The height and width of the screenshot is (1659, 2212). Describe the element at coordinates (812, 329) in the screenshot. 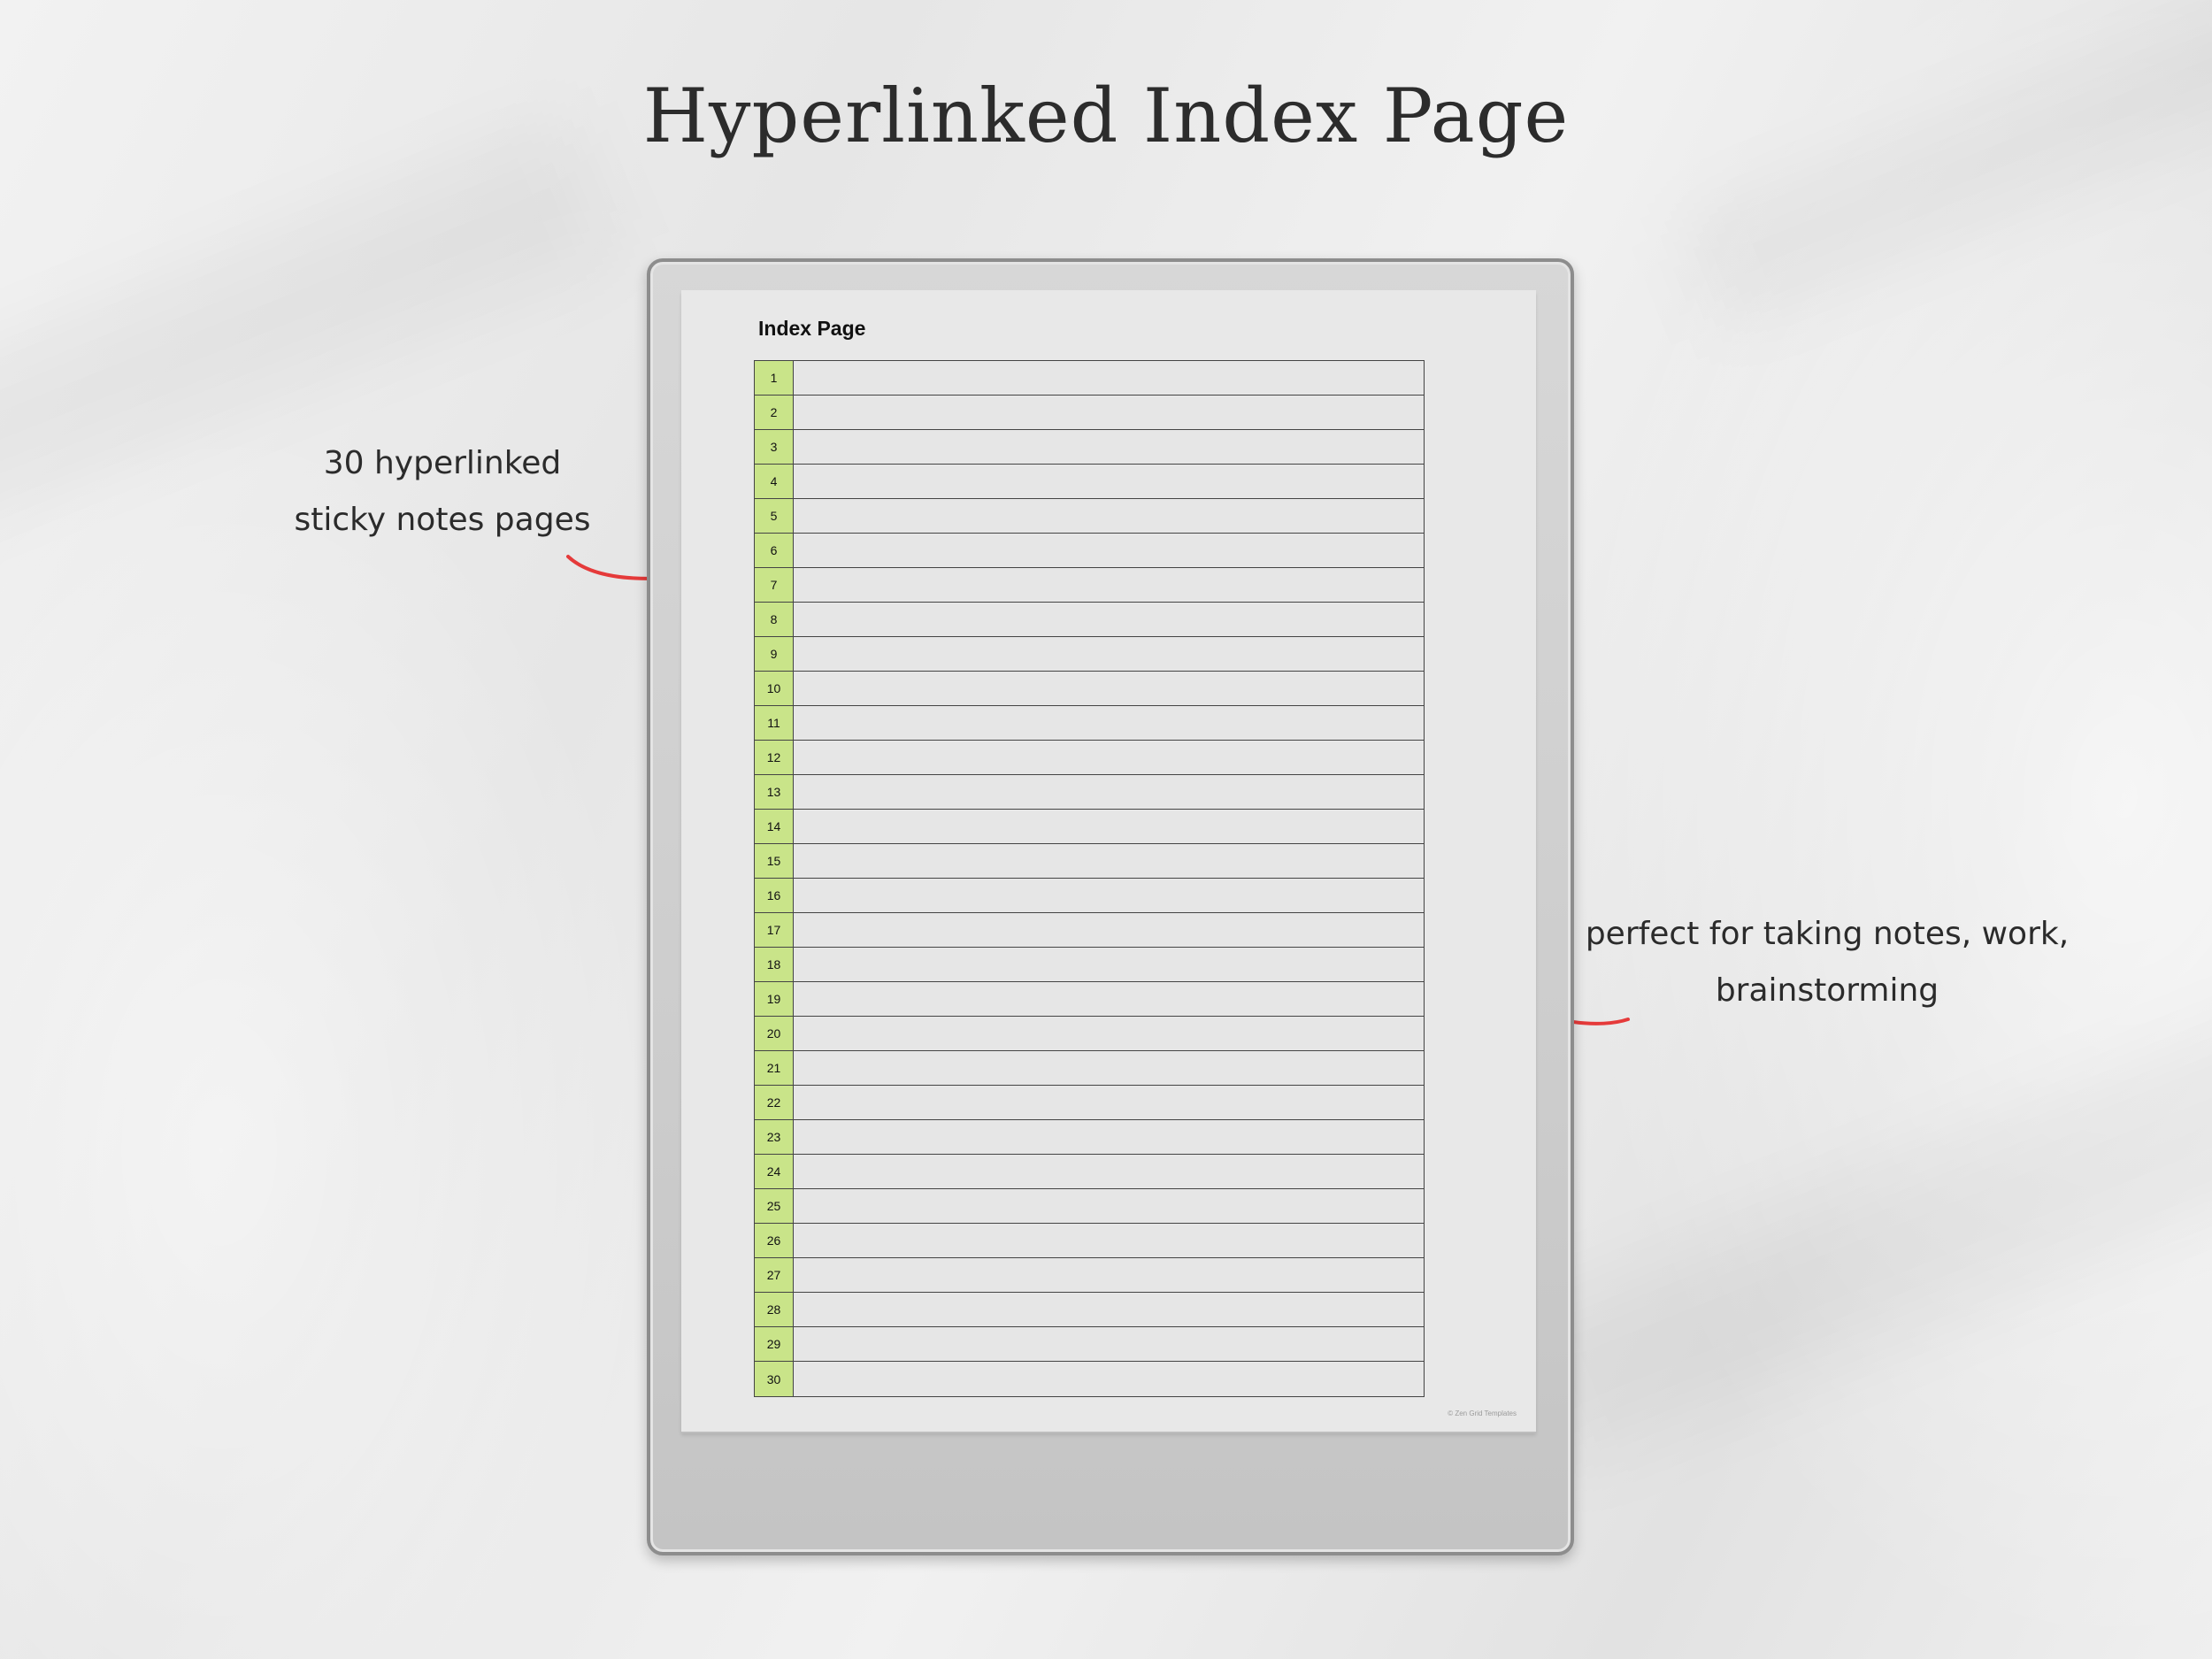

I see `screen-title: Index Page` at that location.